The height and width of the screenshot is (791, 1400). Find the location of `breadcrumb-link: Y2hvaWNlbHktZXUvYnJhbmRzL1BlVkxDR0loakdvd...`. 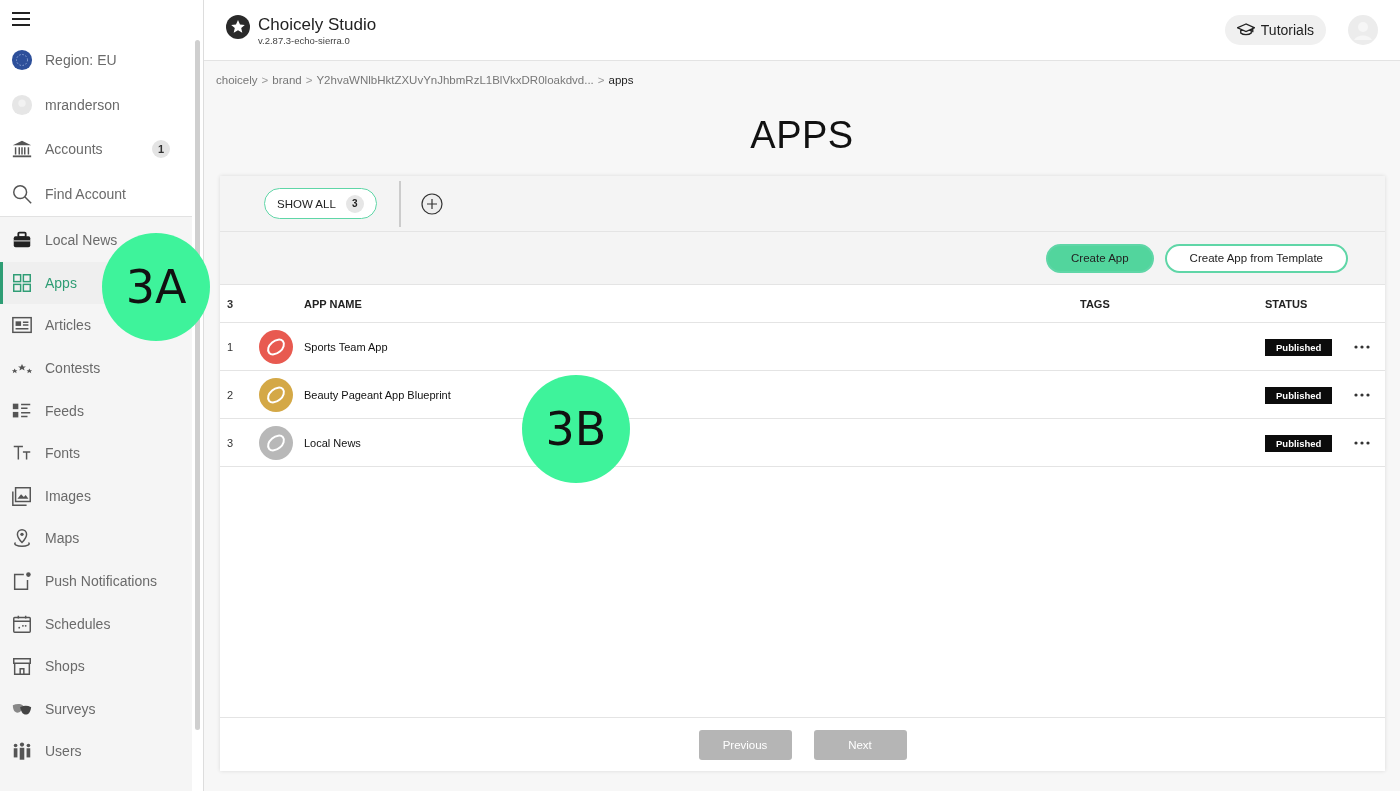

breadcrumb-link: Y2hvaWNlbHktZXUvYnJhbmRzL1BlVkxDR0loakdvd... is located at coordinates (455, 80).